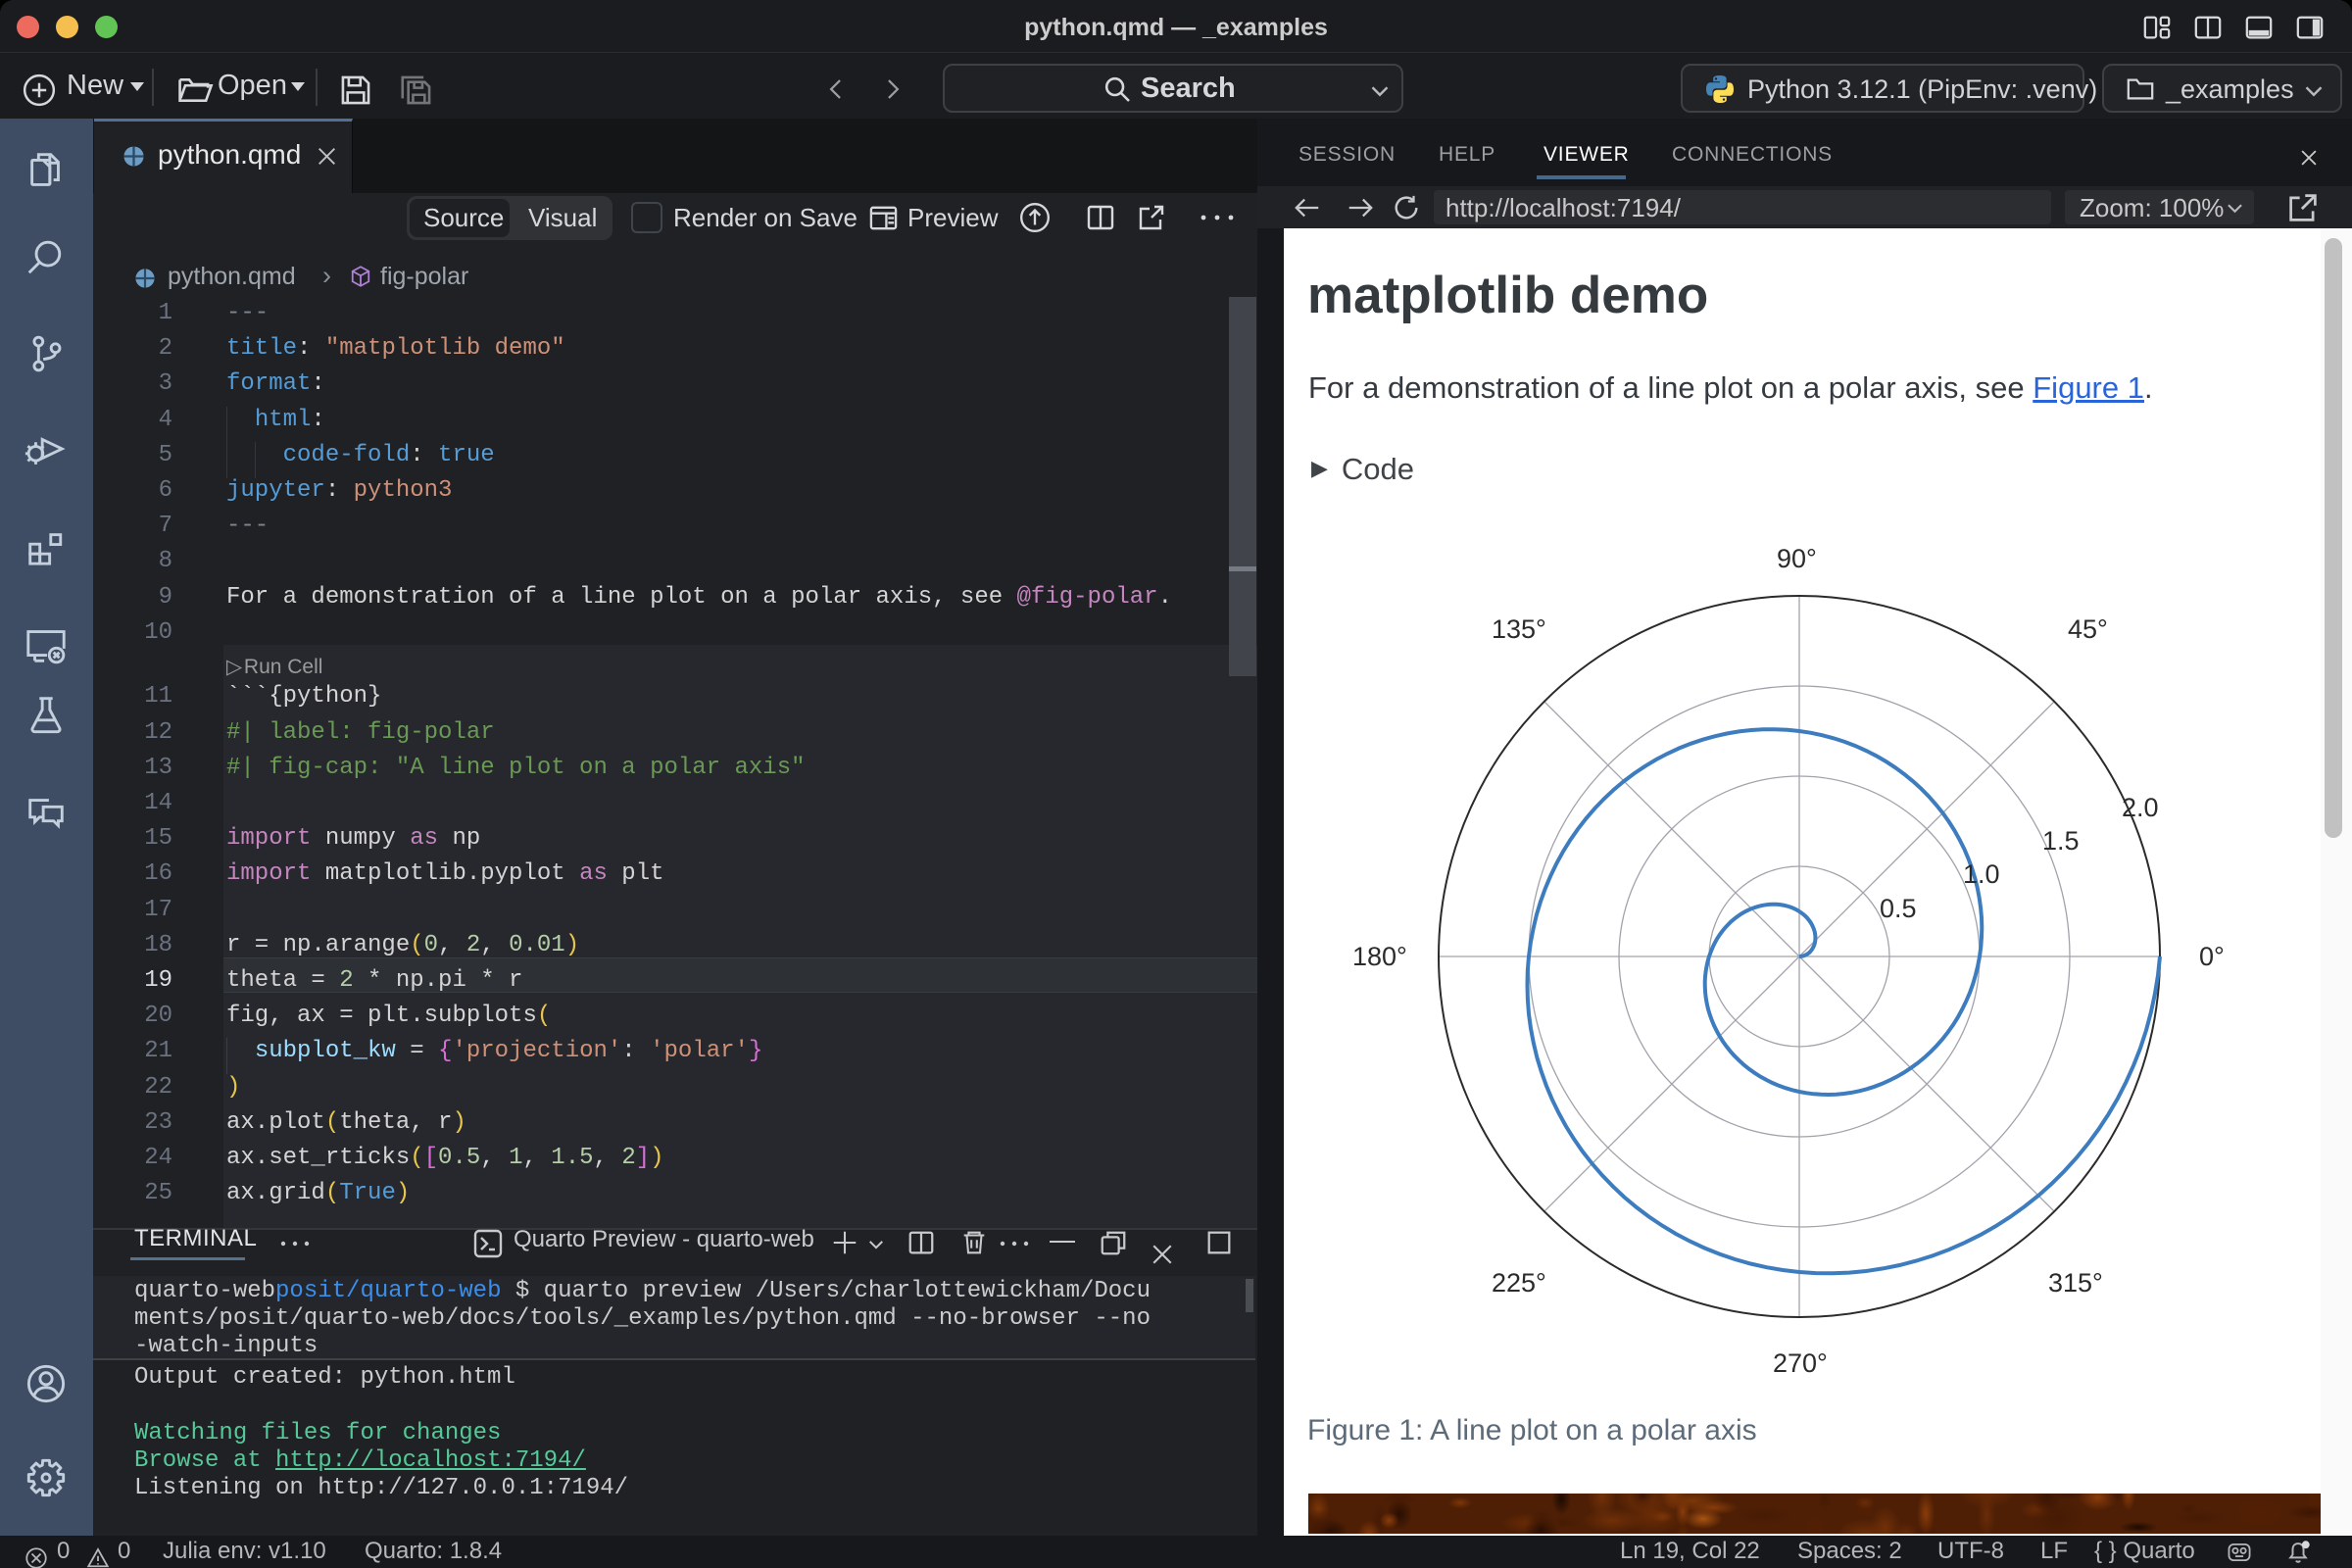 This screenshot has height=1568, width=2352. I want to click on svg-text: 1.0, so click(1981, 874).